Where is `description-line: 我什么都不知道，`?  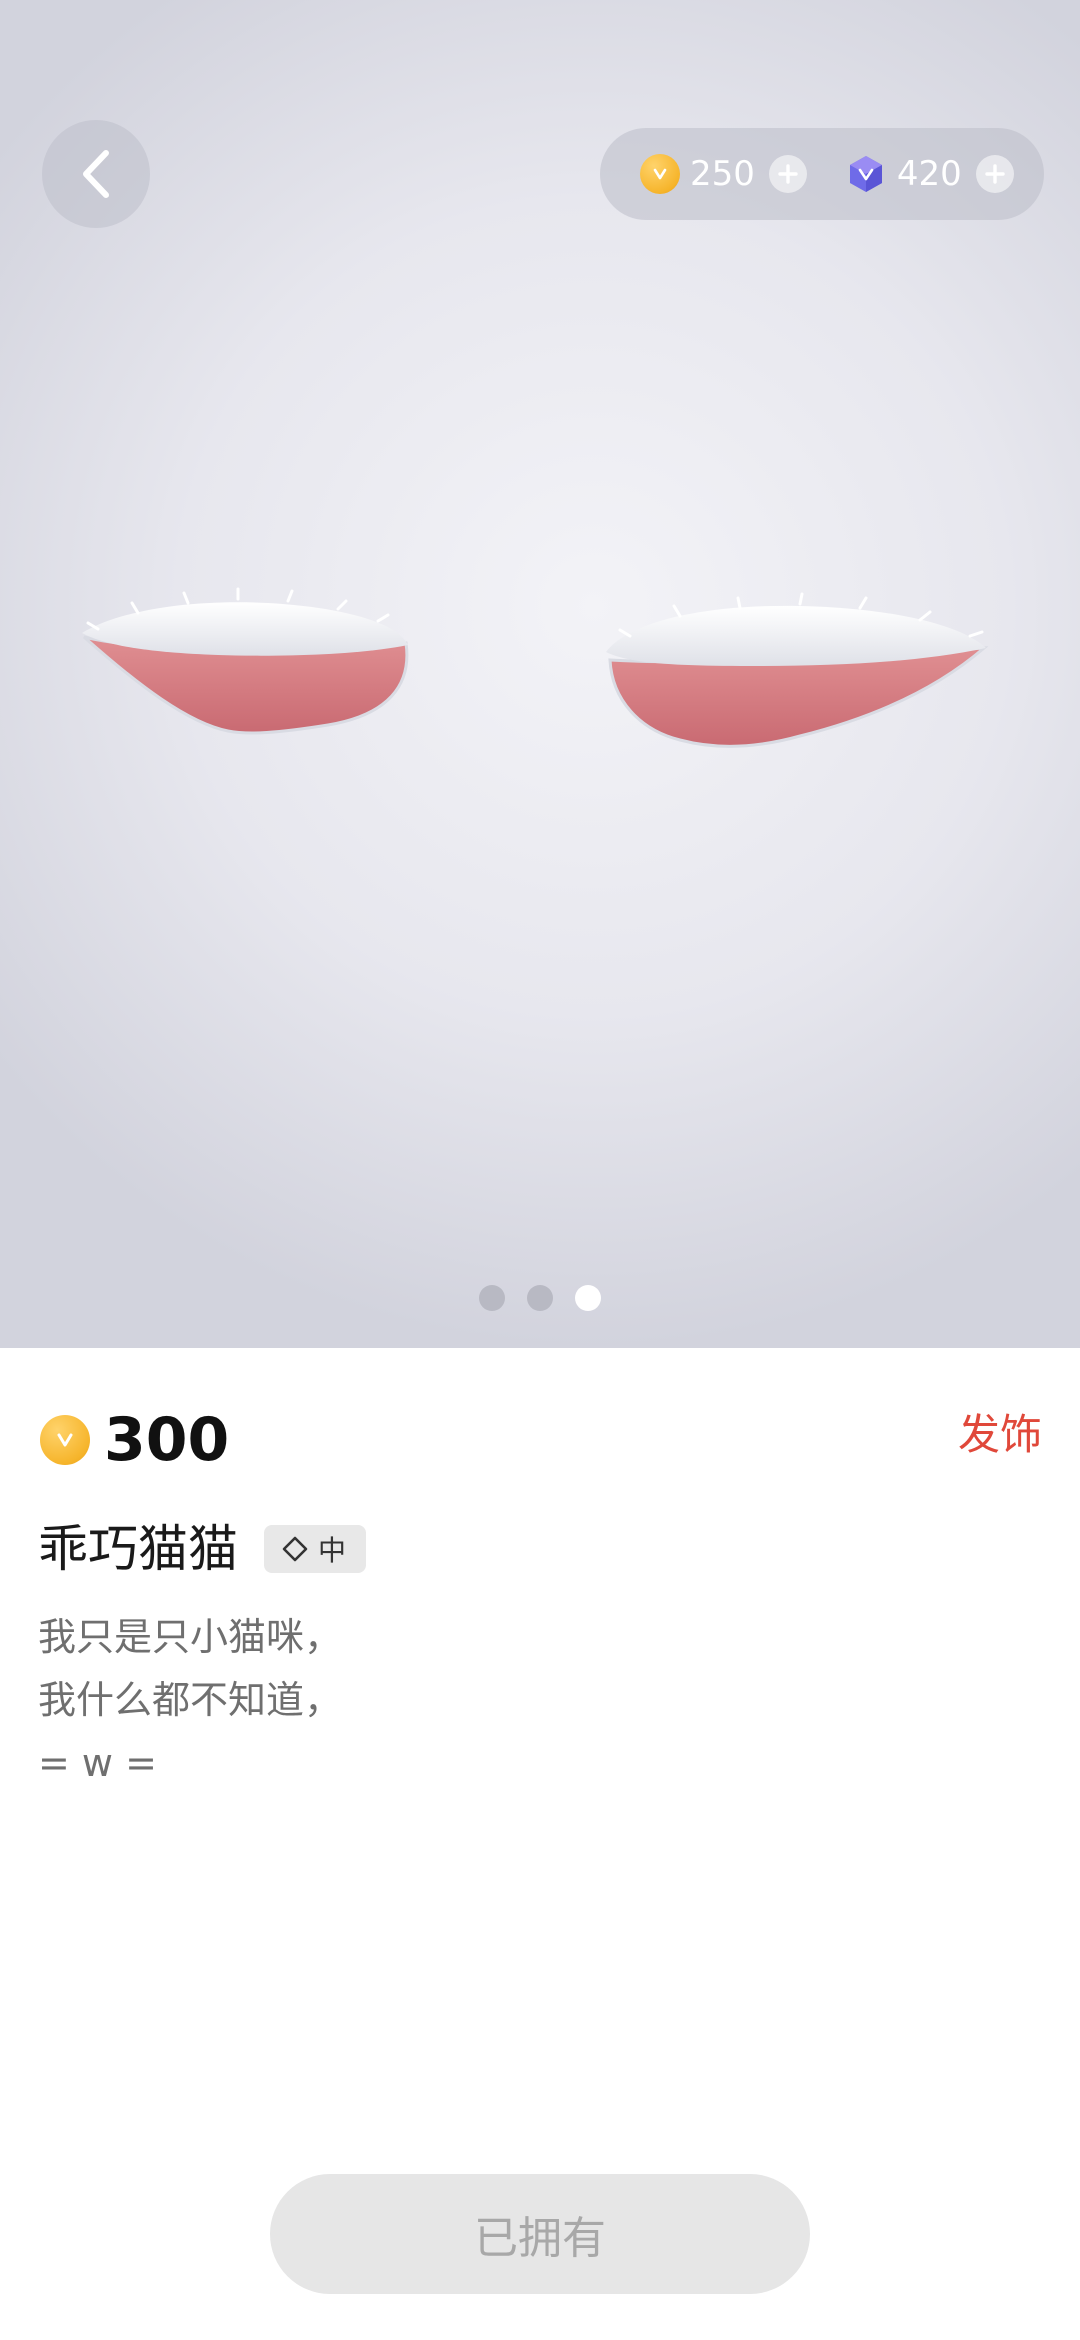
description-line: 我什么都不知道， is located at coordinates (190, 1700).